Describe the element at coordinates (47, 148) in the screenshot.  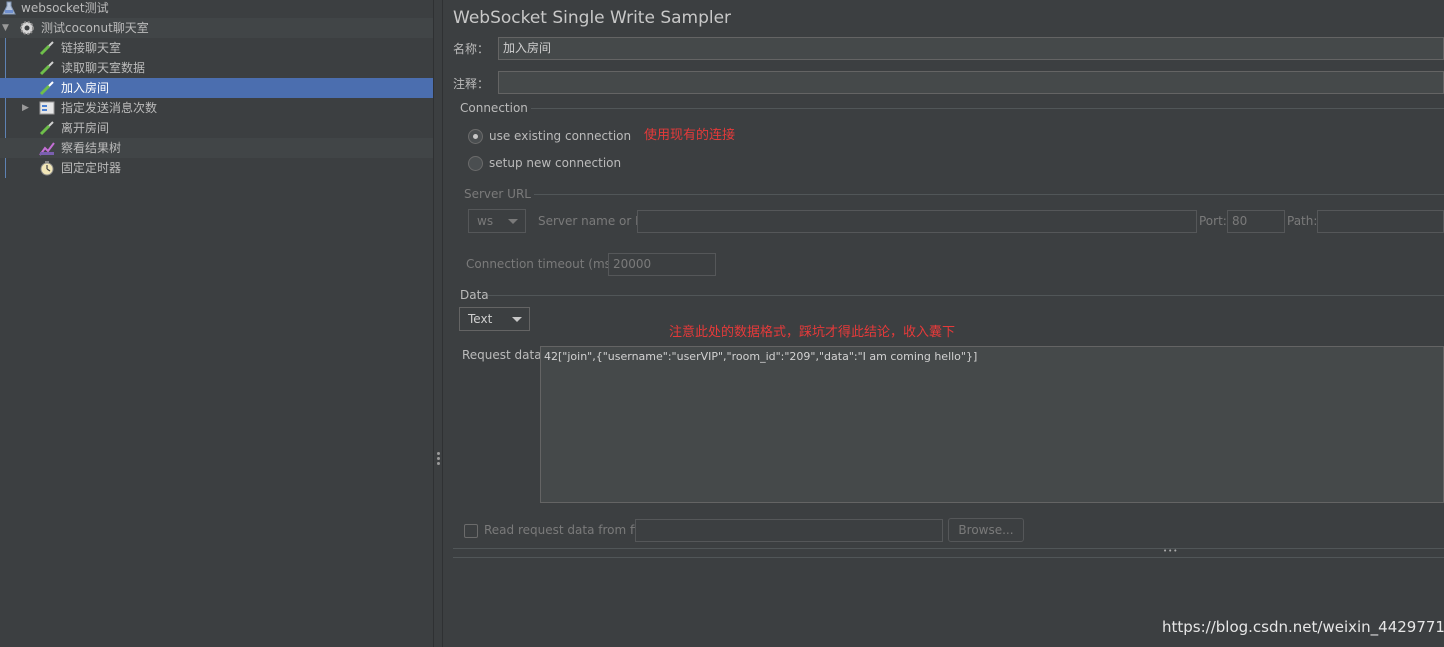
I see `chart-icon` at that location.